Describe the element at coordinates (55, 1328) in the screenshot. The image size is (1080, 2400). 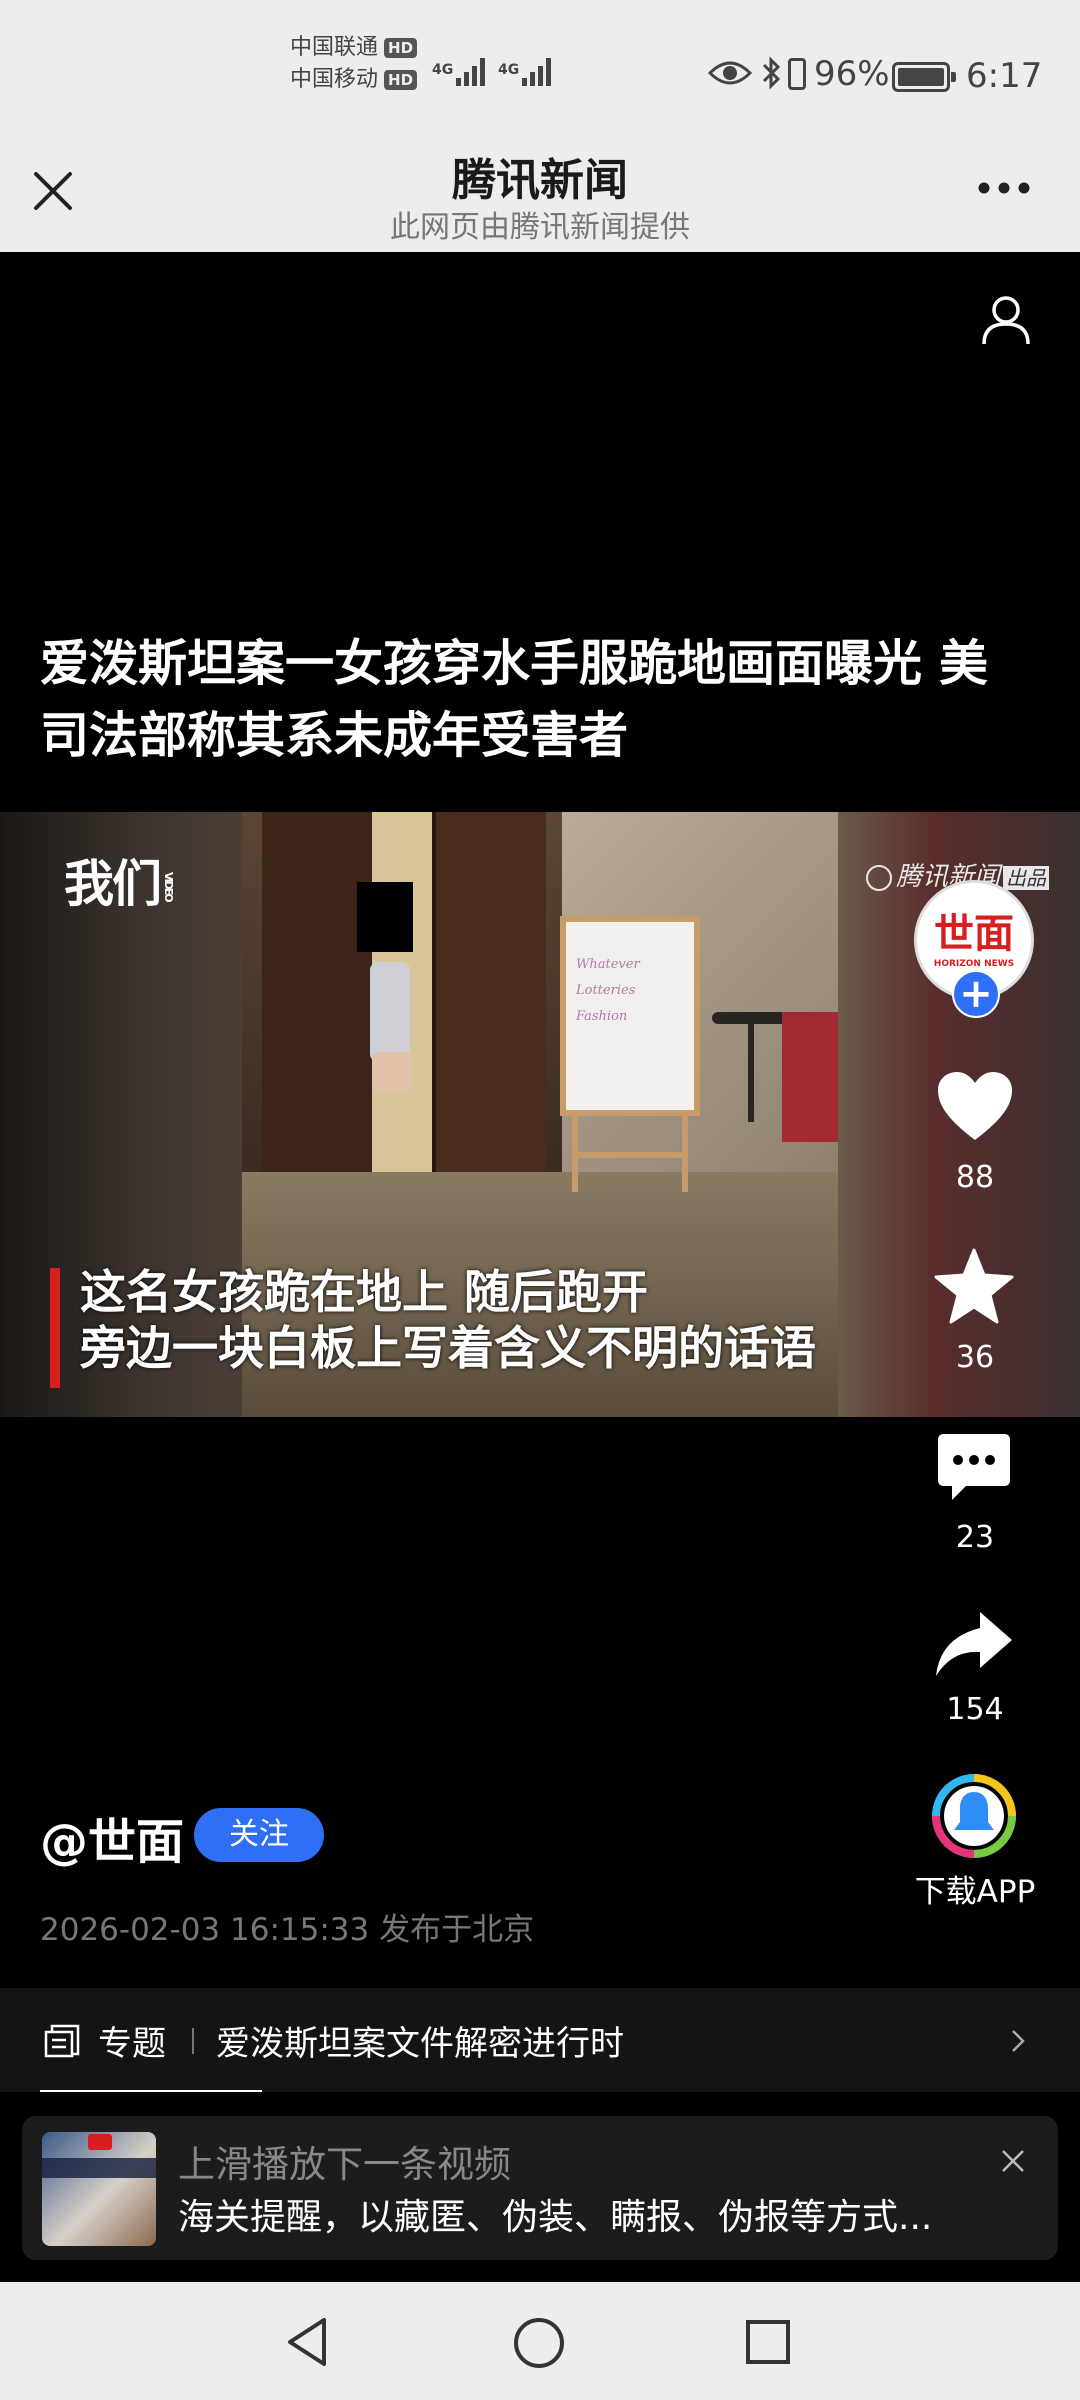
I see `caption-bar` at that location.